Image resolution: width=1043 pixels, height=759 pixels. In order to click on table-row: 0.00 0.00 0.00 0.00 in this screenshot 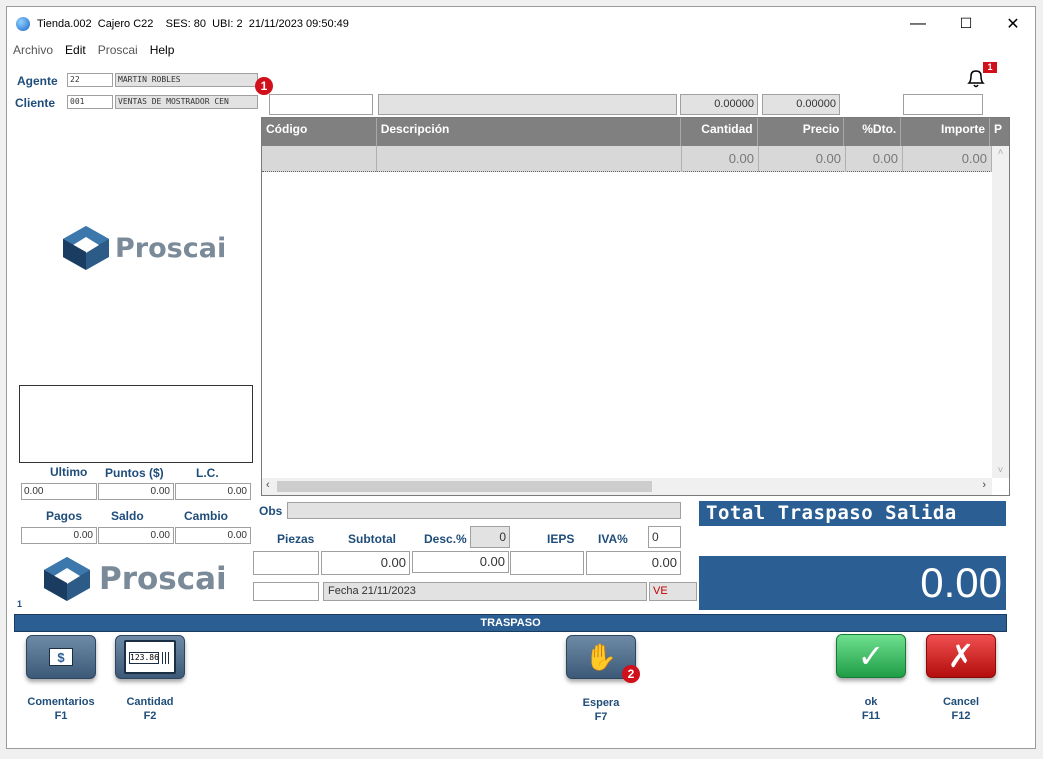, I will do `click(627, 159)`.